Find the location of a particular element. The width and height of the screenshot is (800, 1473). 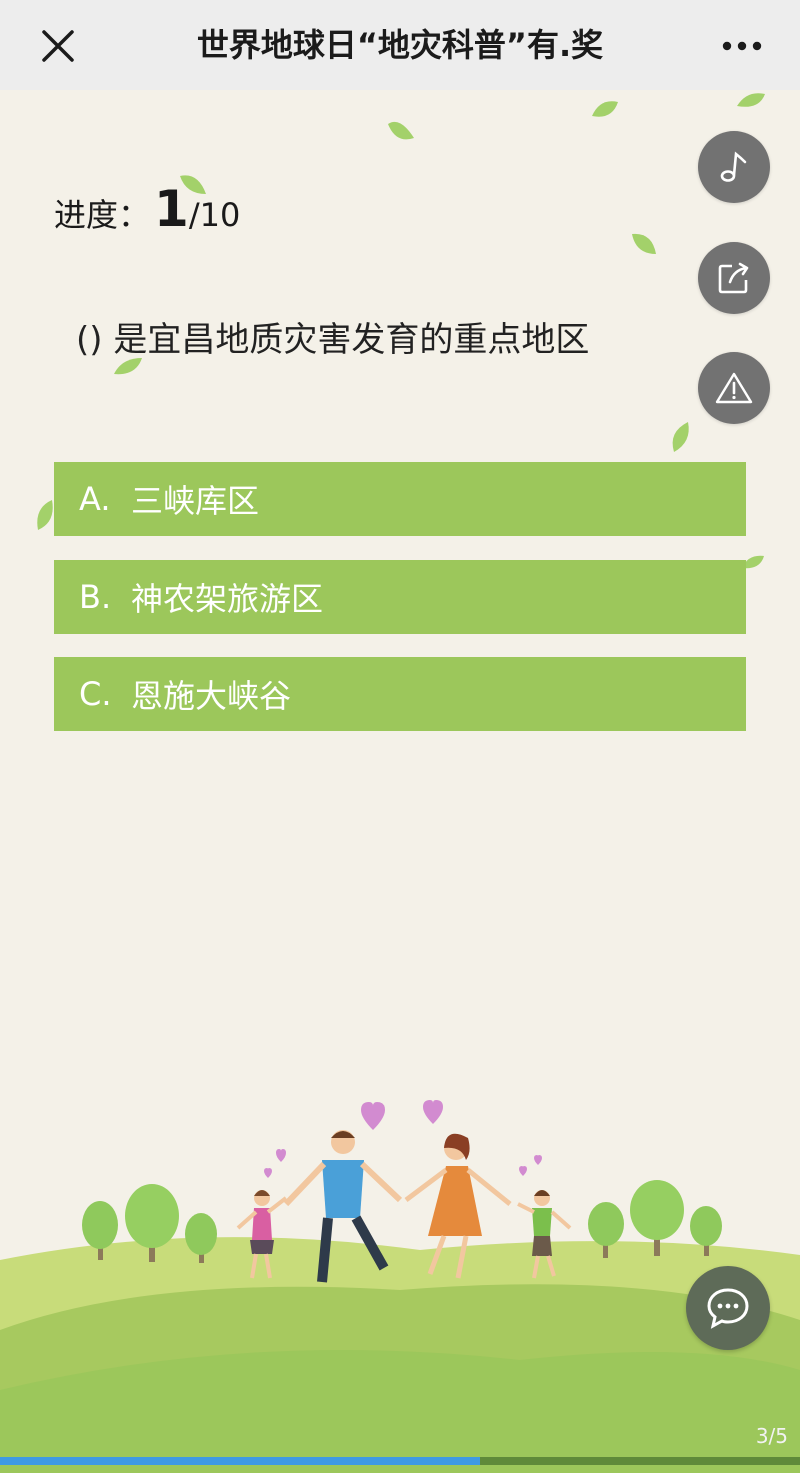

music-note-icon is located at coordinates (733, 166).